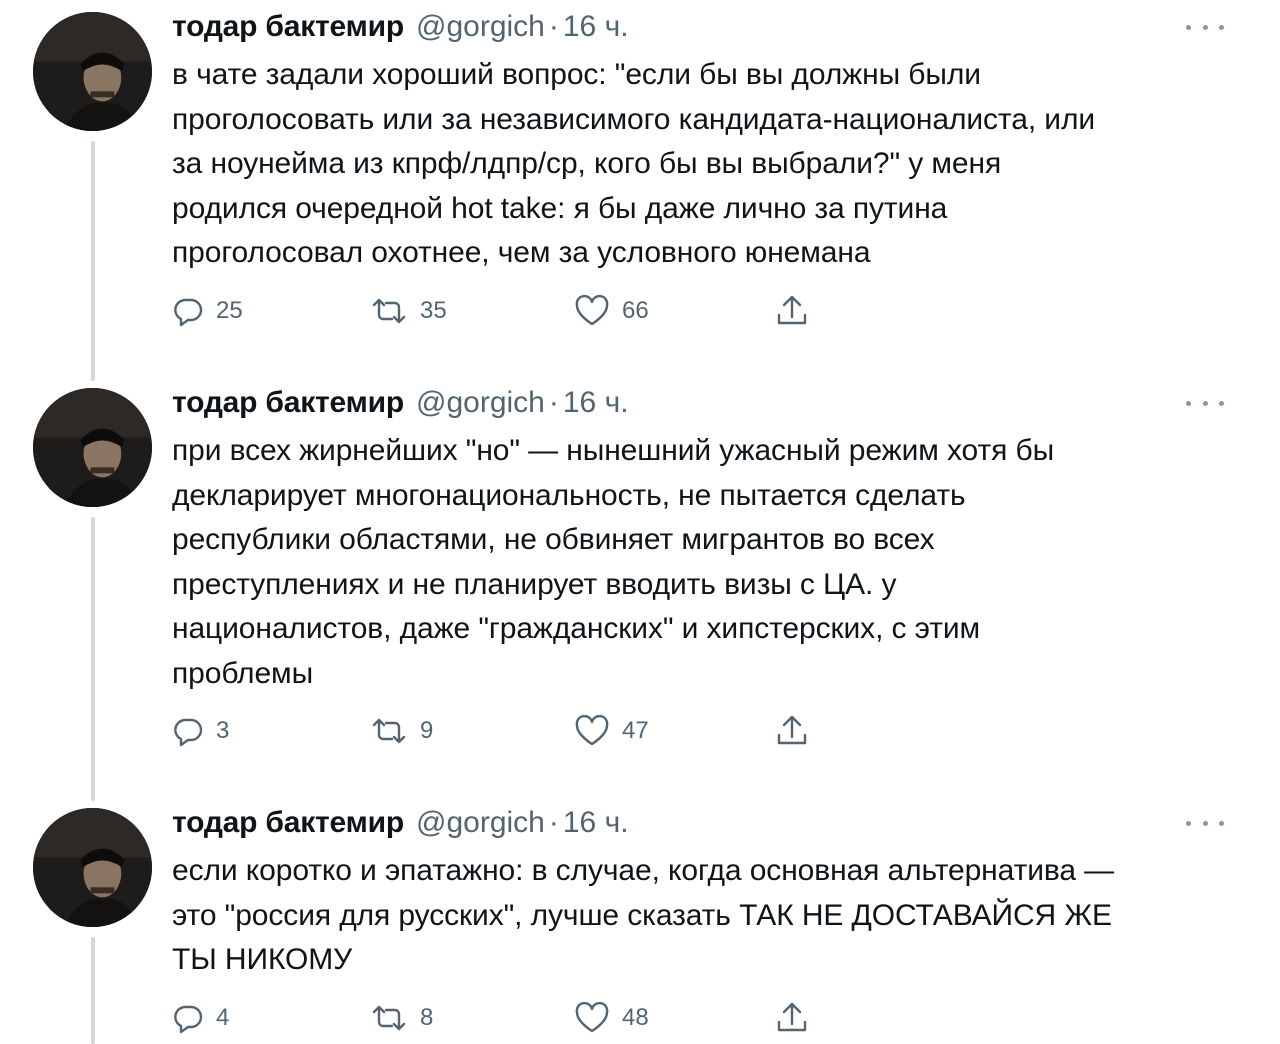 This screenshot has height=1044, width=1280. I want to click on like-count: 66, so click(635, 310).